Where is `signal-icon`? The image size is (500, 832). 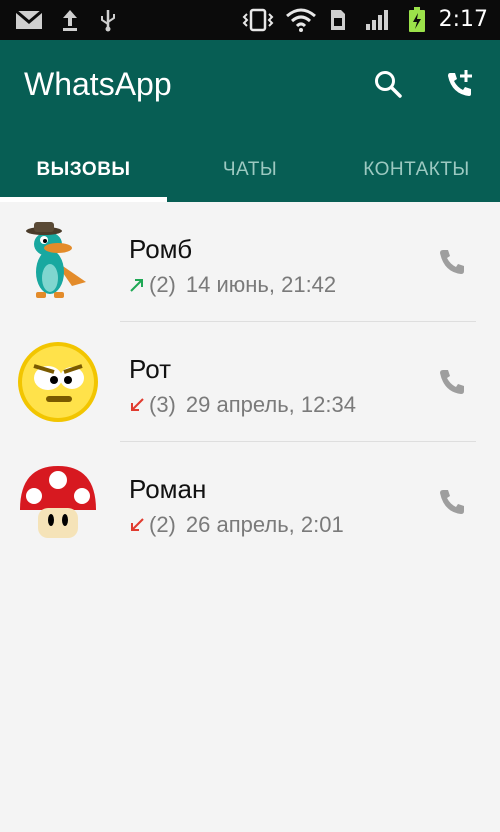 signal-icon is located at coordinates (378, 20).